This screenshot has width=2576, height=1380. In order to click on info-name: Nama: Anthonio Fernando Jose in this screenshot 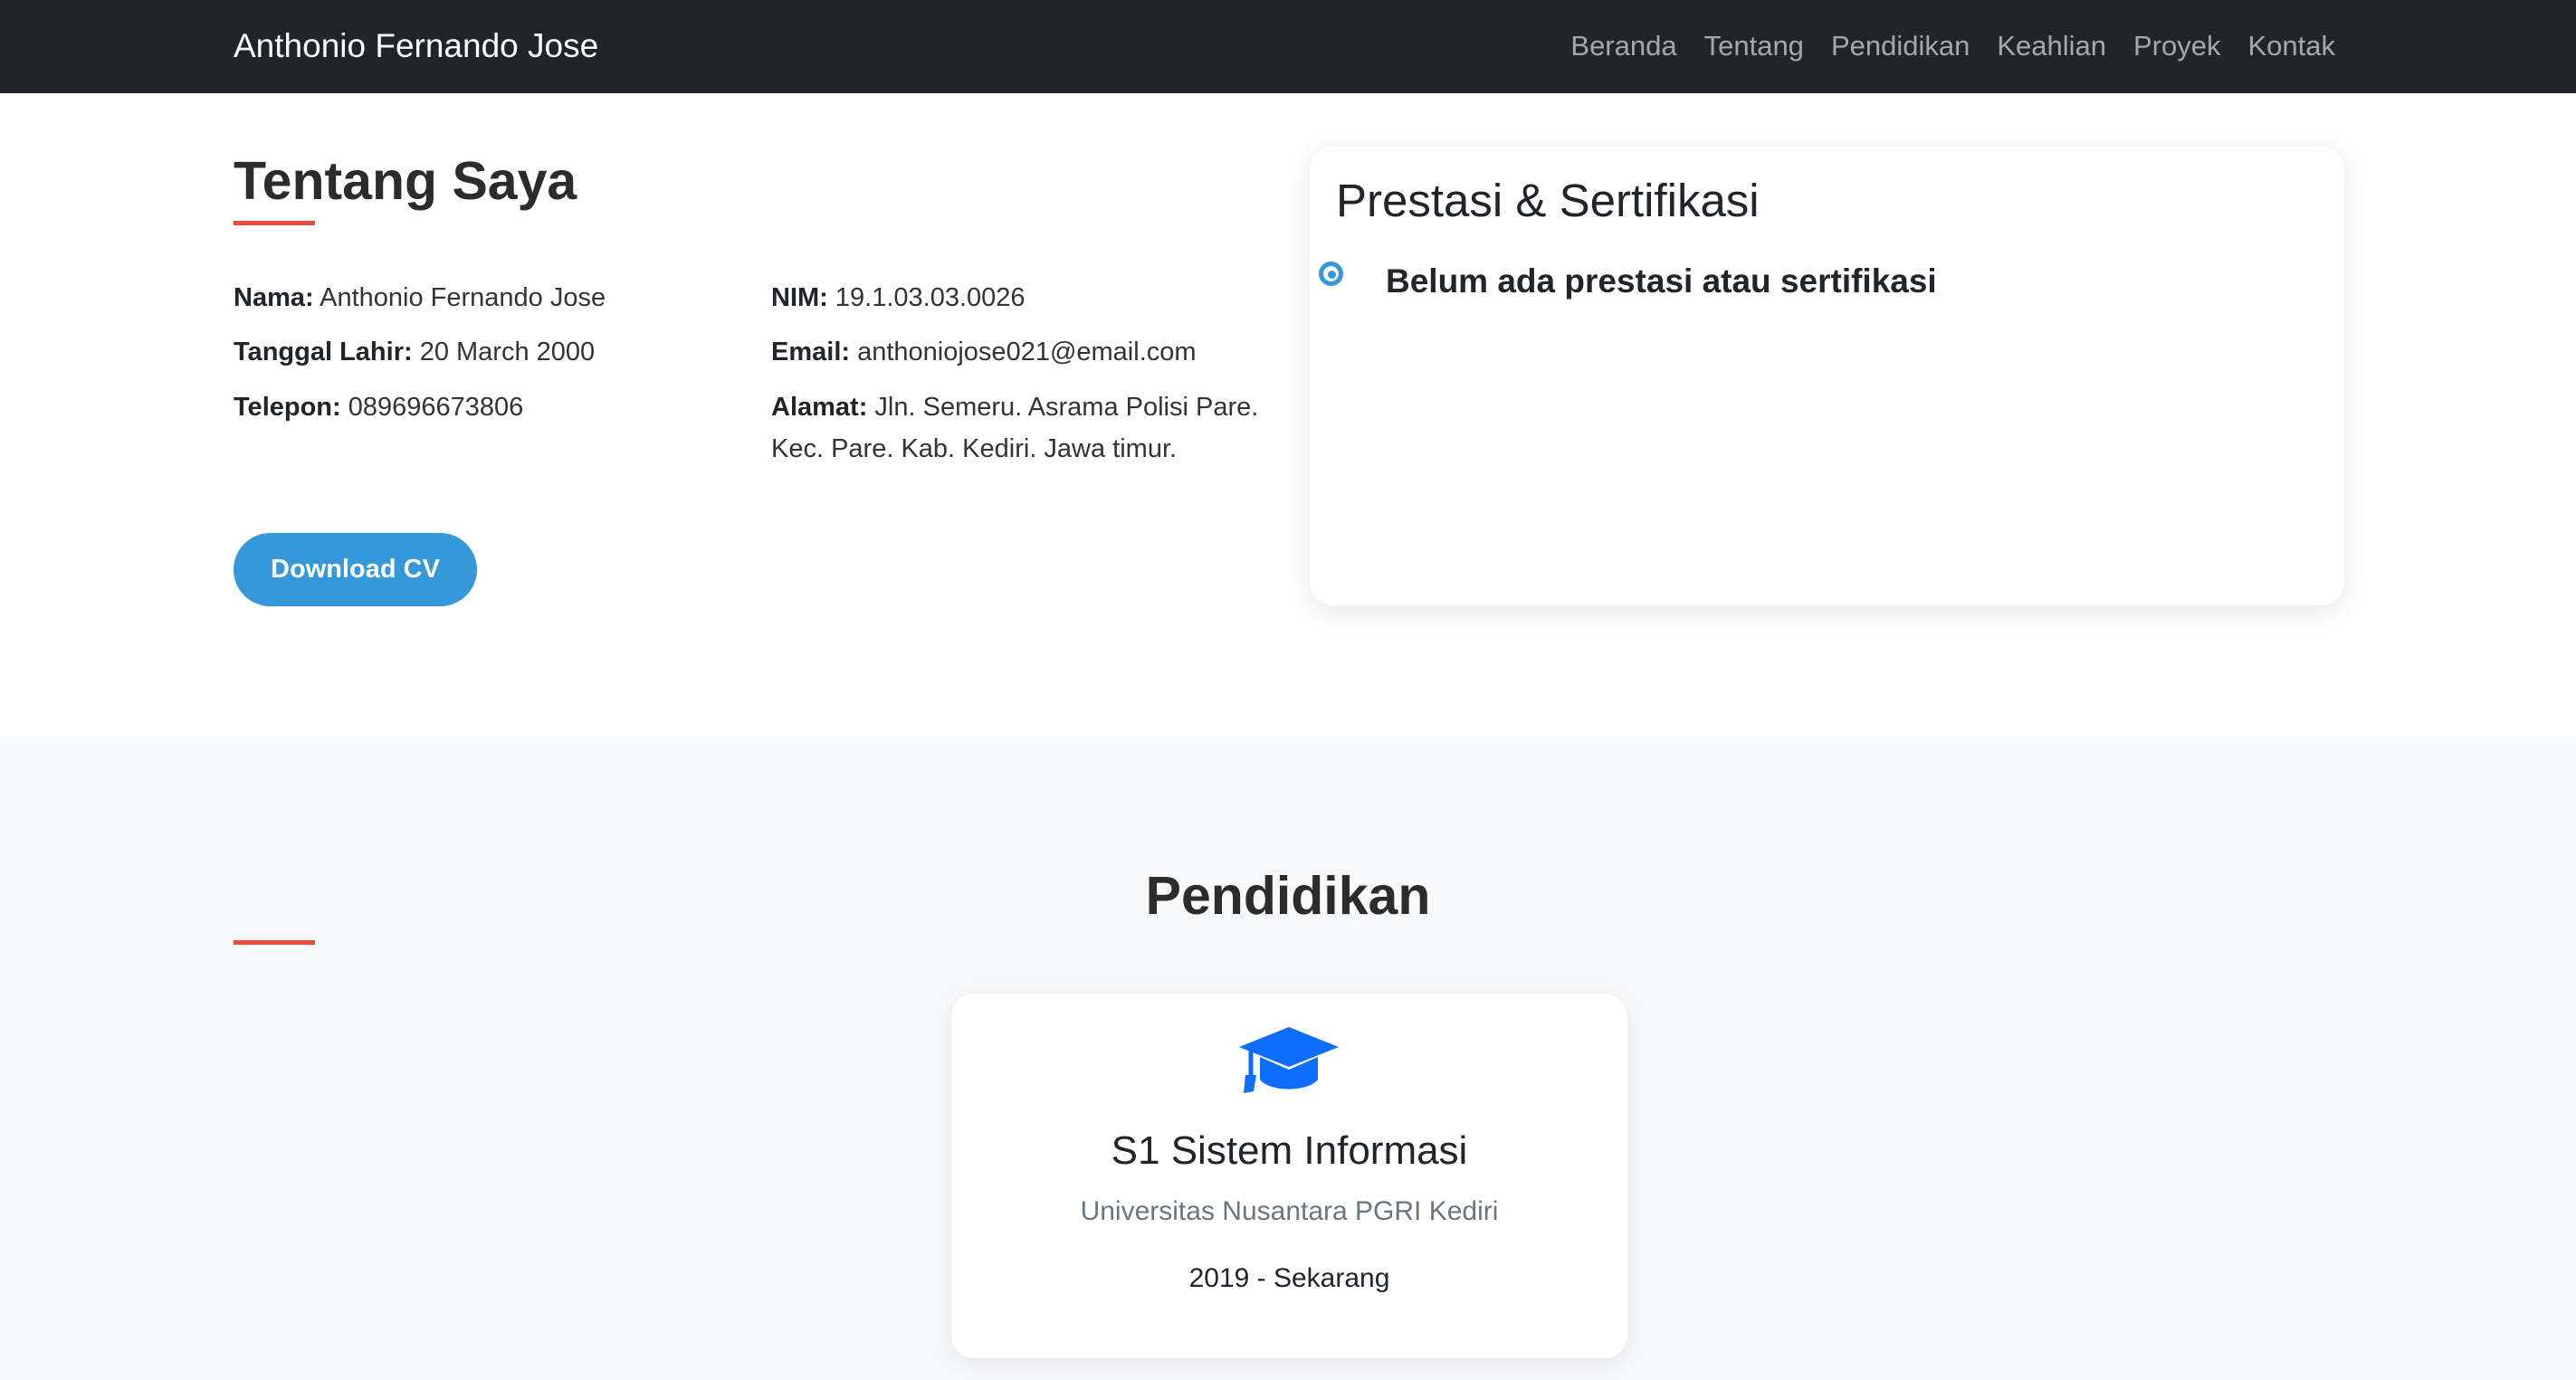, I will do `click(420, 298)`.